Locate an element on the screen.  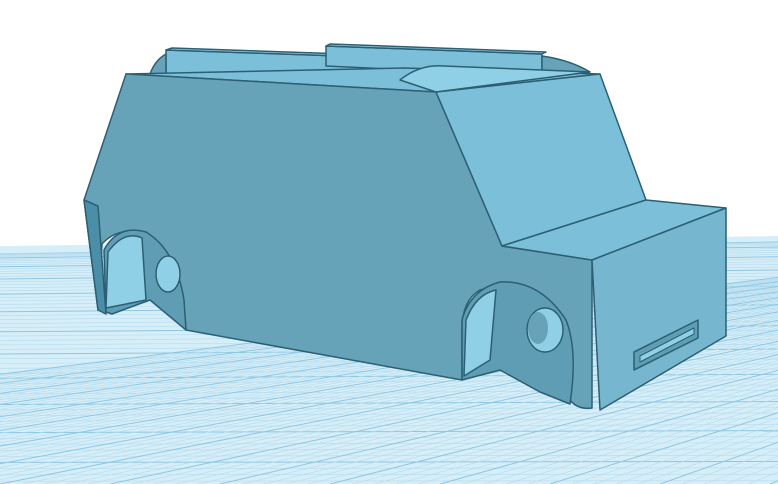
rear-wheel-arch-inner is located at coordinates (126, 272).